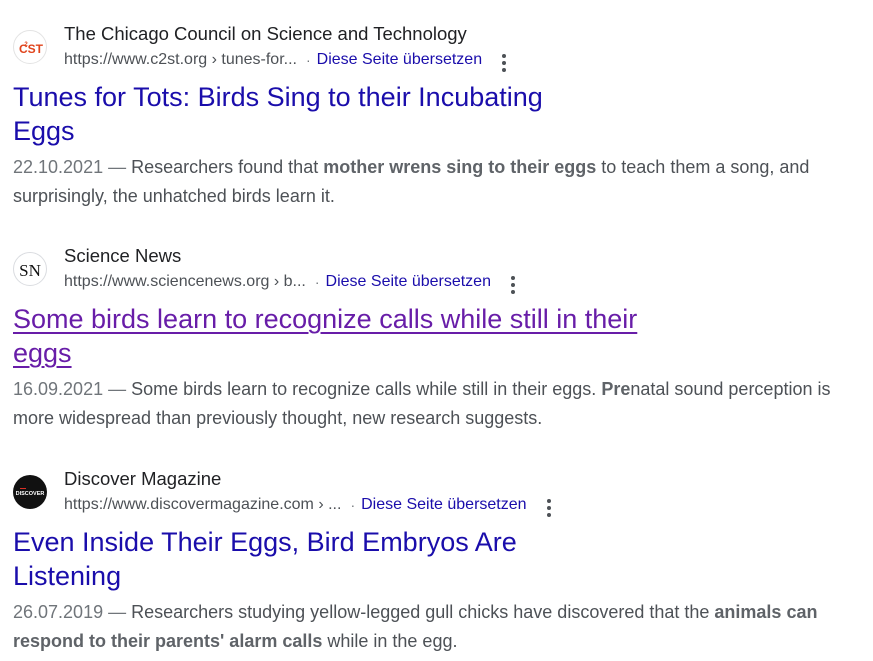 This screenshot has width=873, height=661. I want to click on snippet-text: while in the egg., so click(390, 641).